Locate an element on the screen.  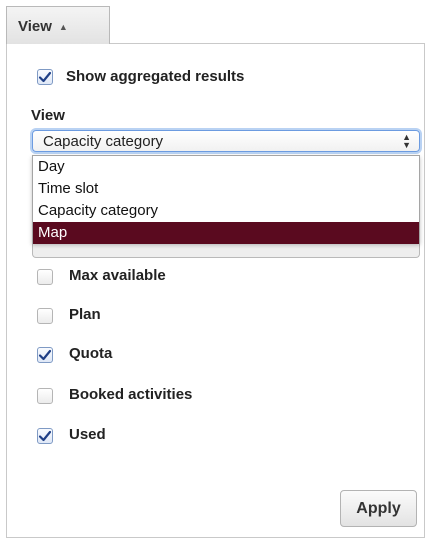
view-toggle-button: View ▲ is located at coordinates (58, 25).